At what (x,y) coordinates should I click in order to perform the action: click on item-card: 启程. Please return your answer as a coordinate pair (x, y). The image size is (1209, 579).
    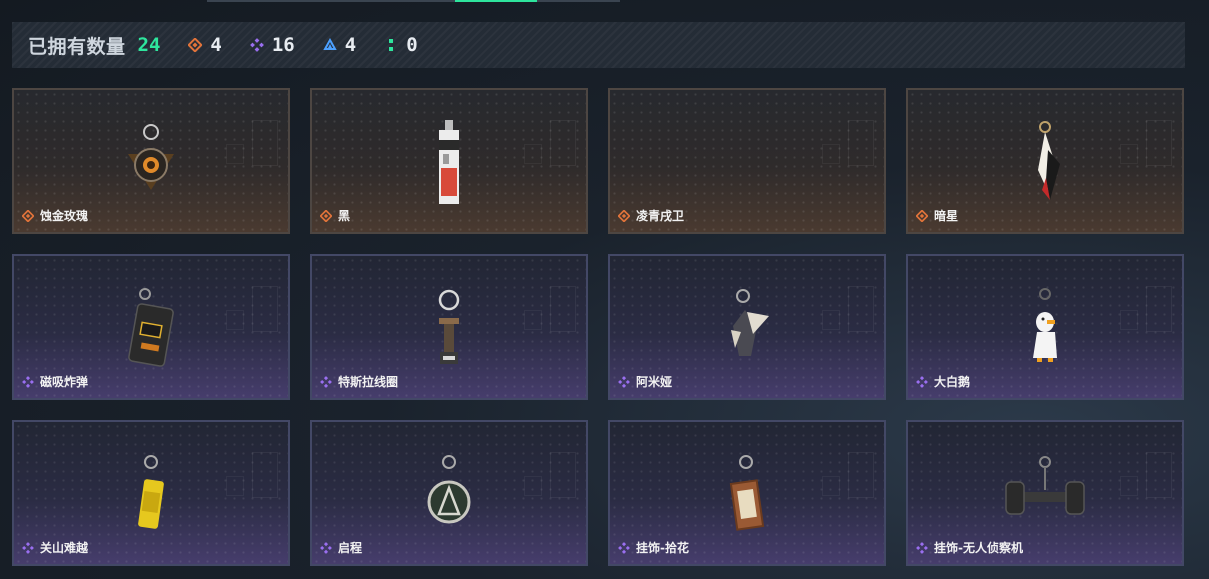
    Looking at the image, I should click on (449, 493).